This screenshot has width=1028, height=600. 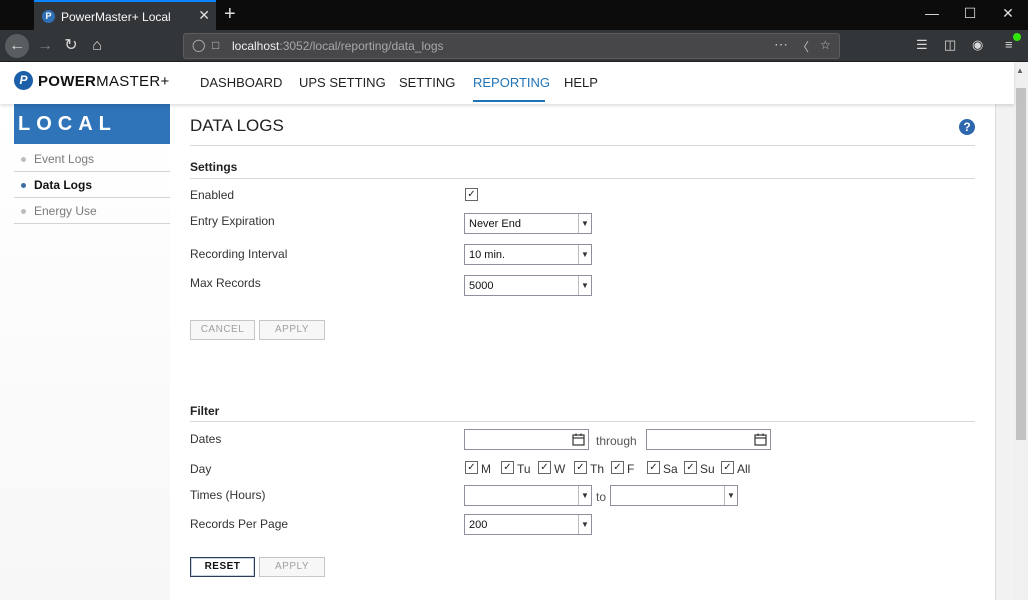 What do you see at coordinates (230, 14) in the screenshot?
I see `new-tab-button: +` at bounding box center [230, 14].